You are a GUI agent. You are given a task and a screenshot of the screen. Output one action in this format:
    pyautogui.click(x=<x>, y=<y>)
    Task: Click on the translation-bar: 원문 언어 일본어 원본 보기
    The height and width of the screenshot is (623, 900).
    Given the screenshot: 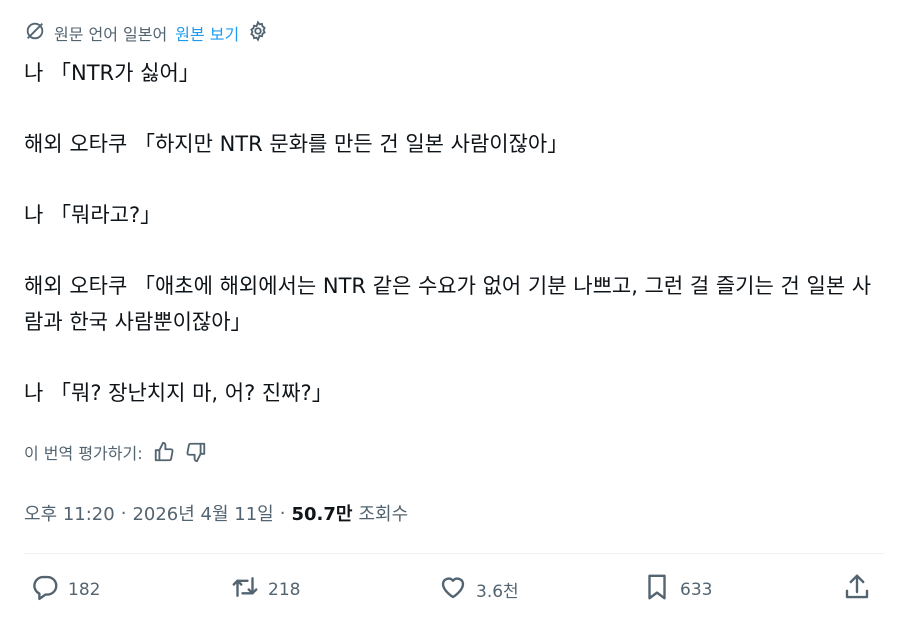 What is the action you would take?
    pyautogui.click(x=146, y=33)
    